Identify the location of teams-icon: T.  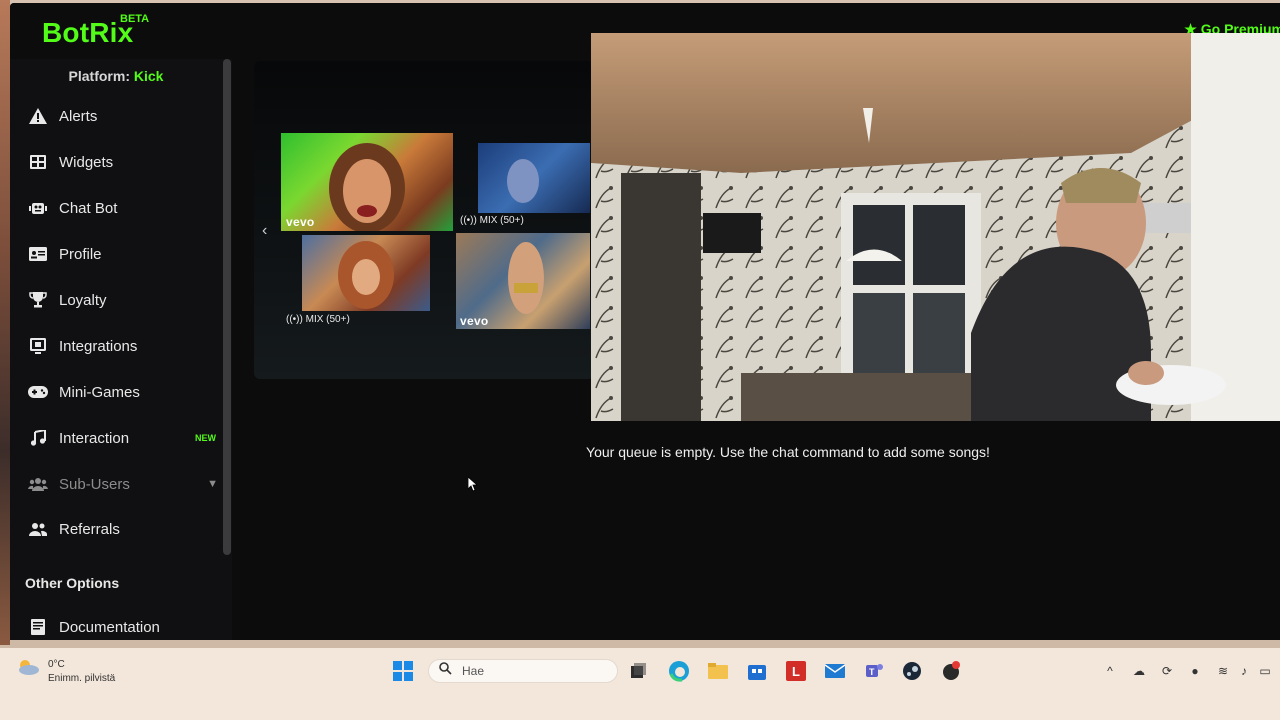
(874, 671).